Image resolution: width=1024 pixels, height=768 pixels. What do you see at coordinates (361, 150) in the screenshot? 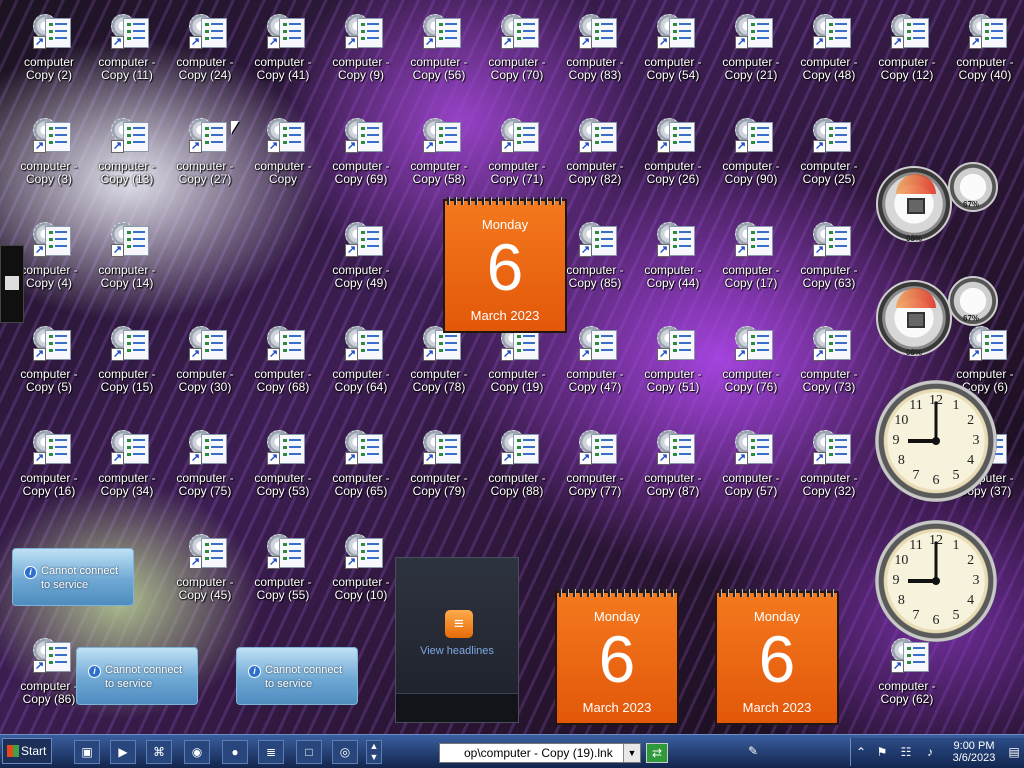
I see `desktop-shortcut: ↗ computer - Copy (69)` at bounding box center [361, 150].